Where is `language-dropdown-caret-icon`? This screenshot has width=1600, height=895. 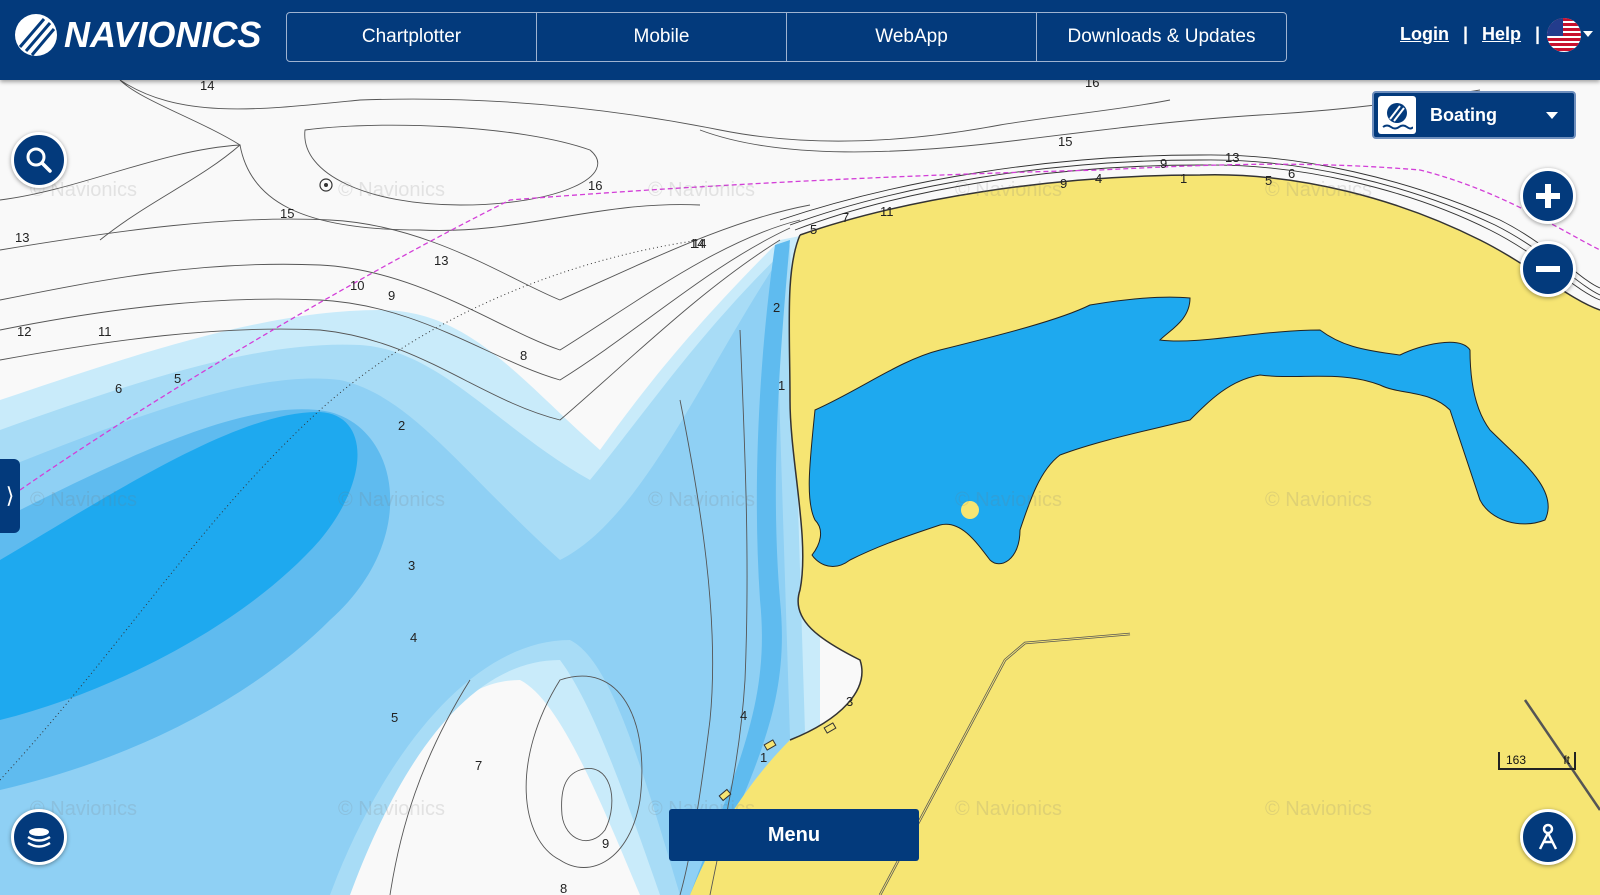
language-dropdown-caret-icon is located at coordinates (1588, 34).